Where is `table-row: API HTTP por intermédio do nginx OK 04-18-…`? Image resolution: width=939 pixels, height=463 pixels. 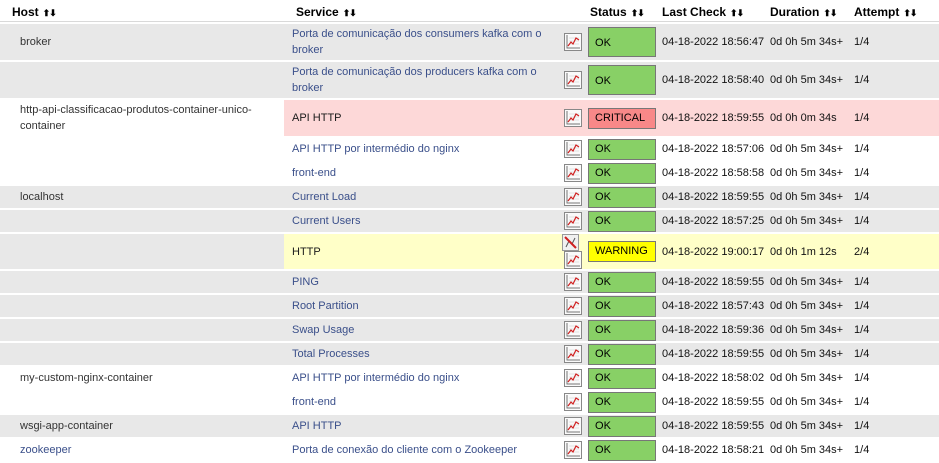
table-row: API HTTP por intermédio do nginx OK 04-18-… is located at coordinates (469, 149).